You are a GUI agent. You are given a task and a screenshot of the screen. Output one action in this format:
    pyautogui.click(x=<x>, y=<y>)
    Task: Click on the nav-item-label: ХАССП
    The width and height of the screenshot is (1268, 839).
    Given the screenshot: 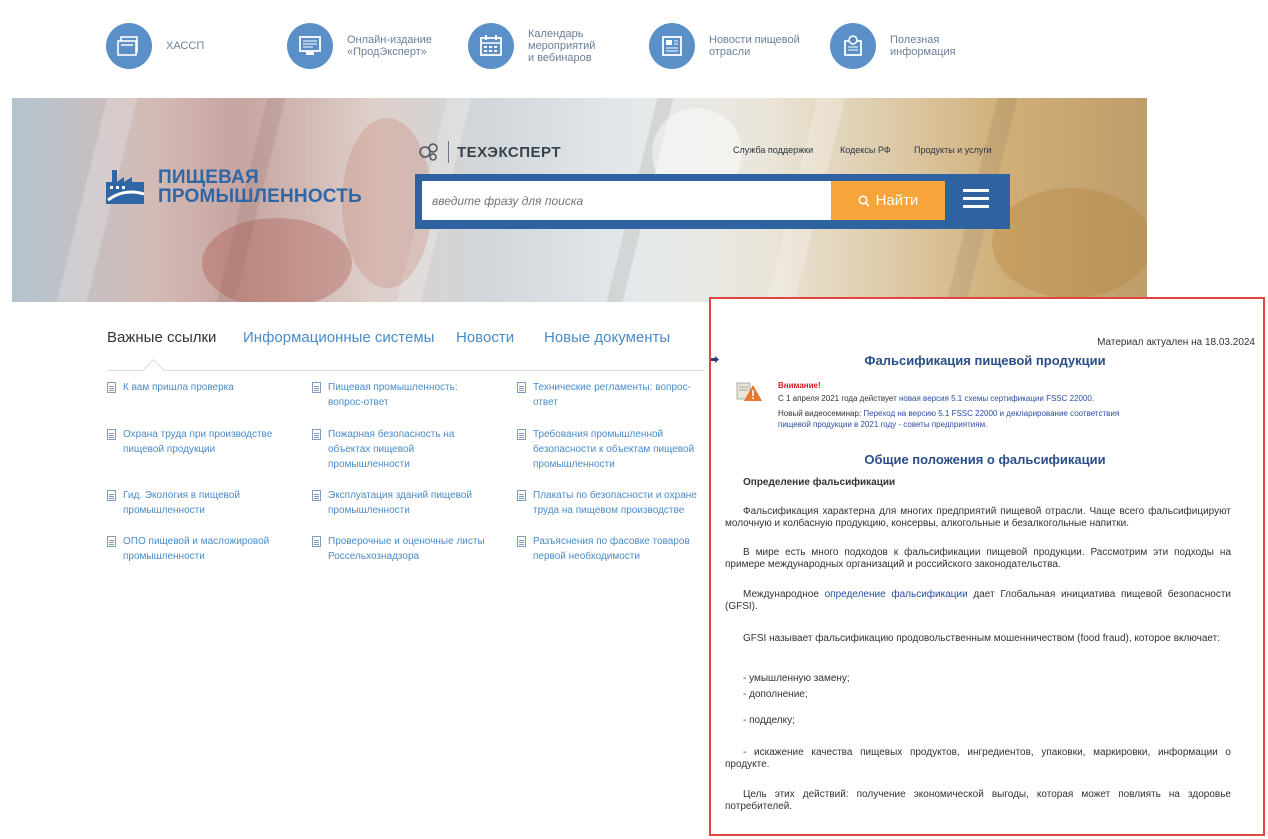 What is the action you would take?
    pyautogui.click(x=185, y=46)
    